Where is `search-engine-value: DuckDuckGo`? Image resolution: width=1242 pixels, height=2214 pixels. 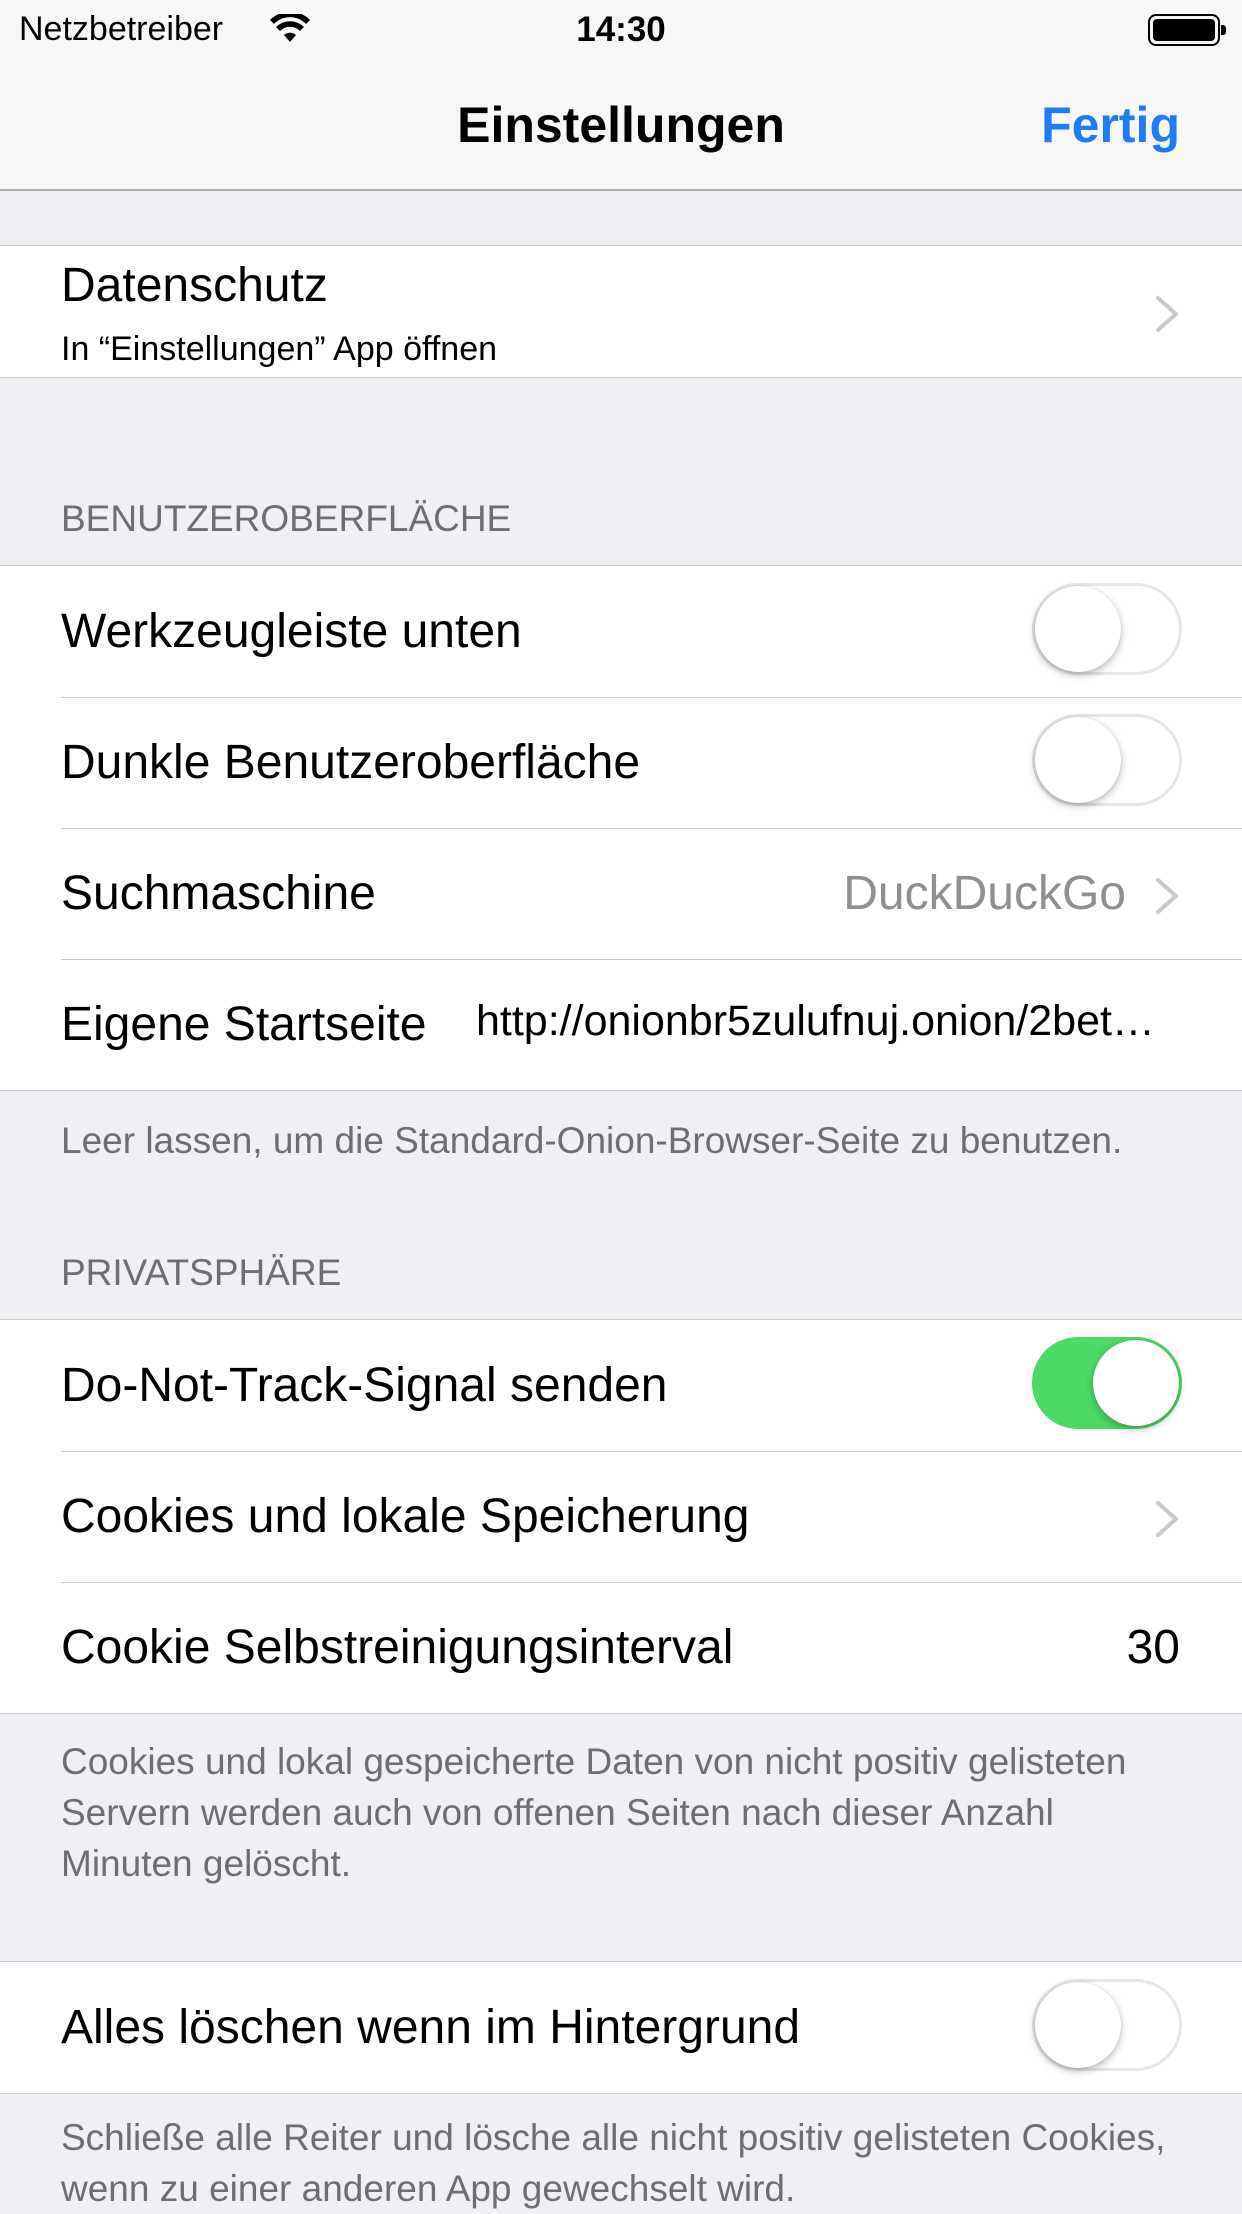 search-engine-value: DuckDuckGo is located at coordinates (984, 893).